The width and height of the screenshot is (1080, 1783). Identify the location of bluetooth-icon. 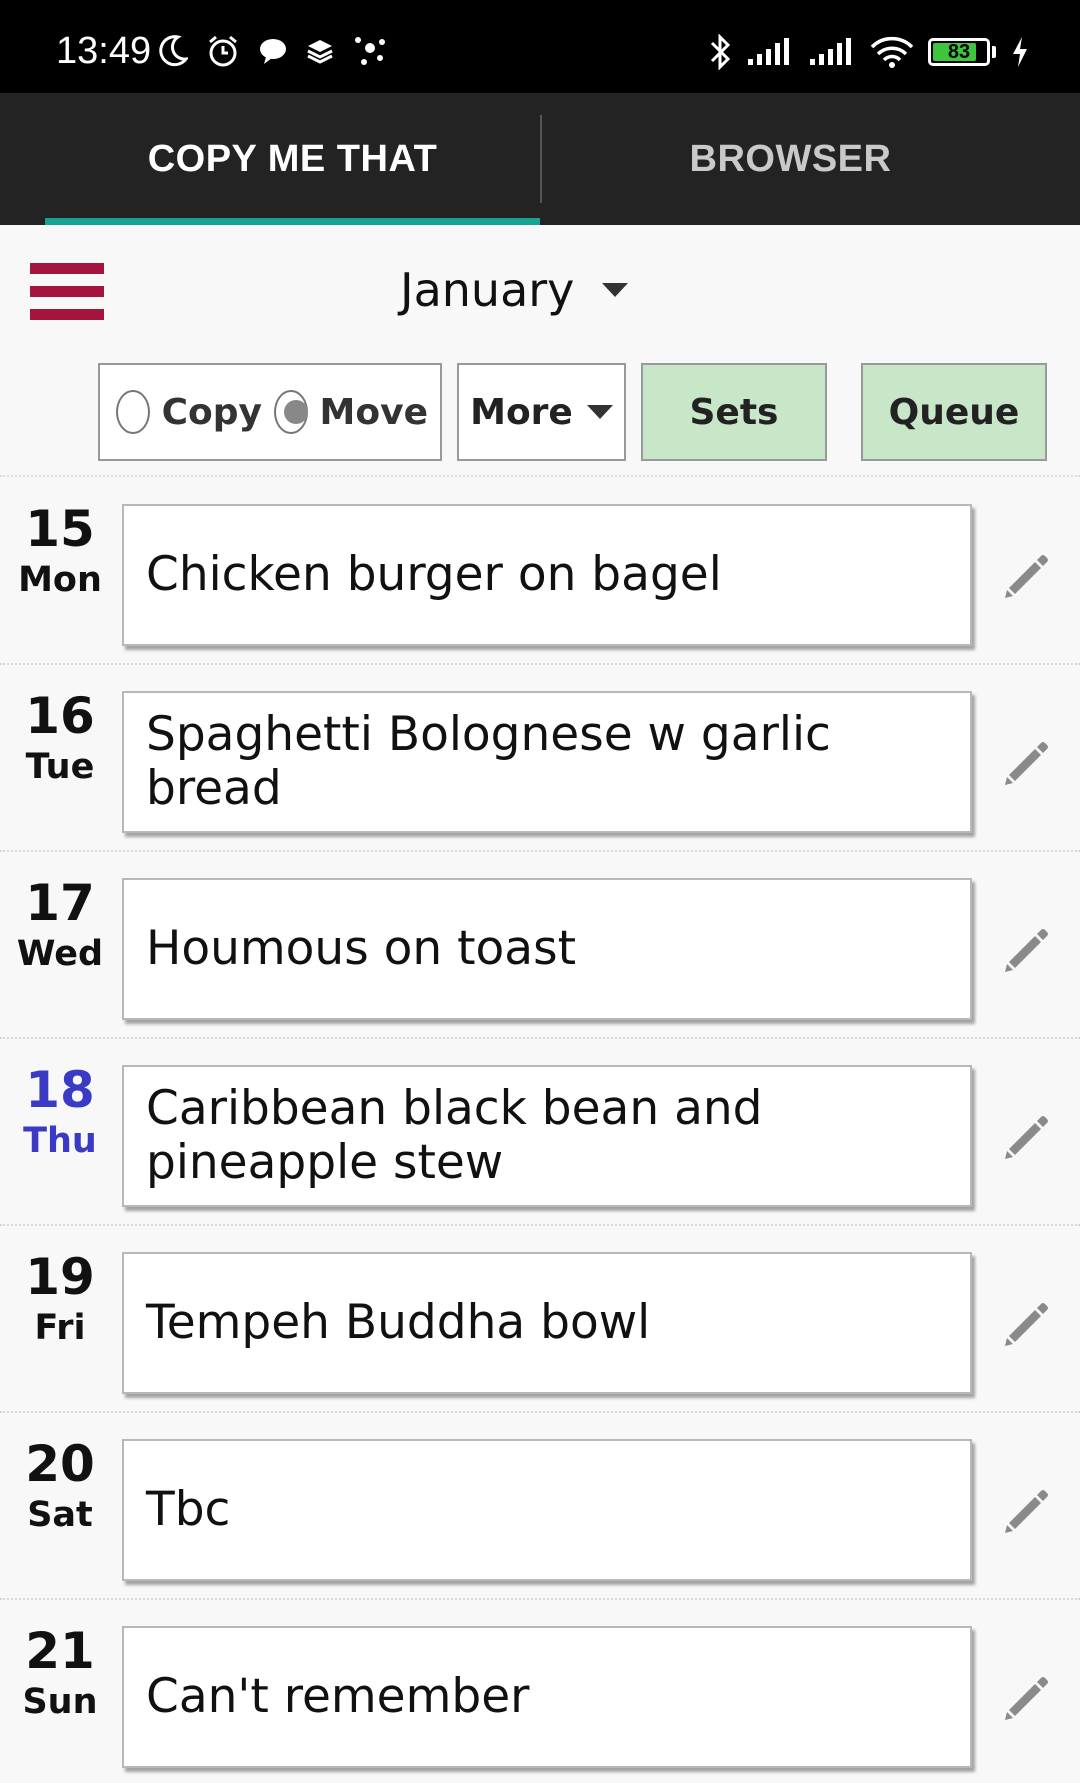
(720, 52).